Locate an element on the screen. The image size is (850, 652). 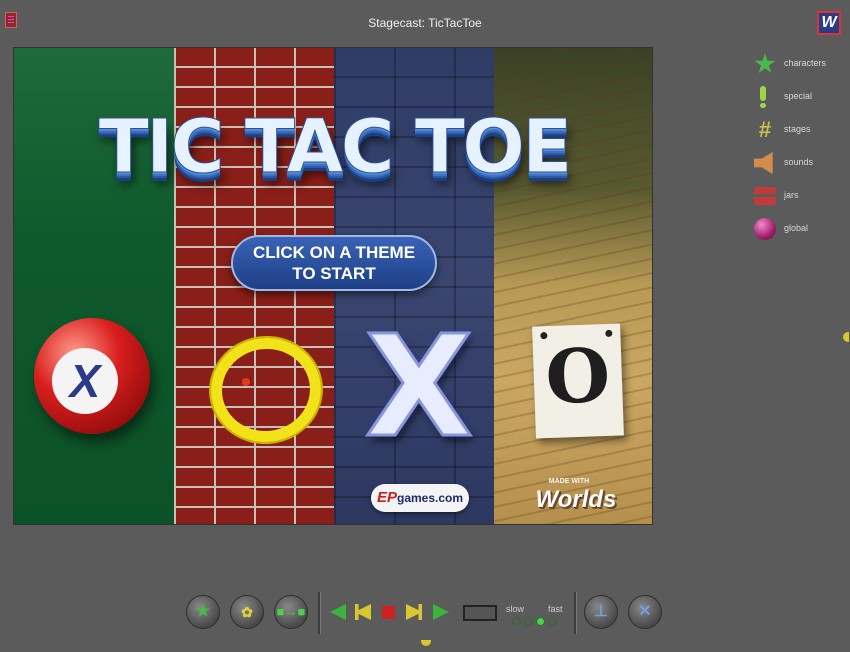
palette-icon: ✿ is located at coordinates (247, 612).